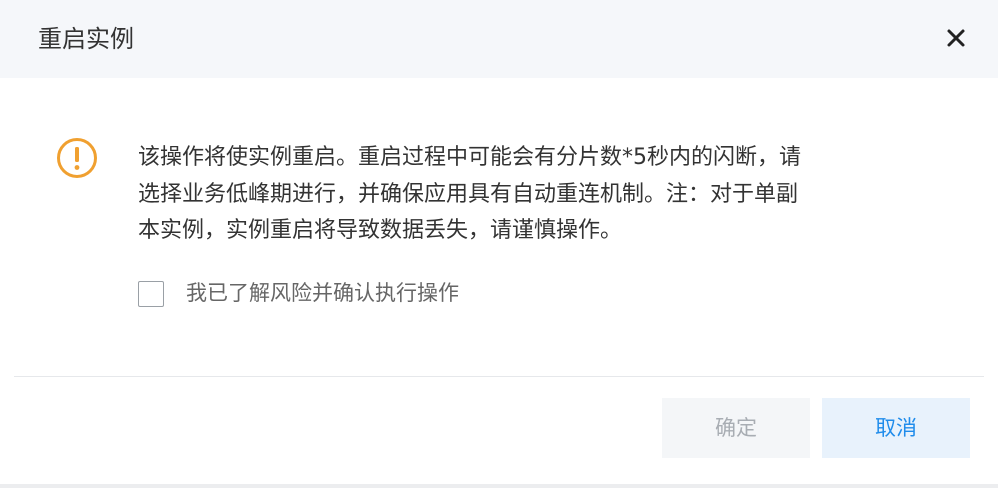 This screenshot has height=488, width=998. What do you see at coordinates (380, 230) in the screenshot?
I see `warning-message-line: 本实例，实例重启将导致数据丢失，请谨慎操作。` at bounding box center [380, 230].